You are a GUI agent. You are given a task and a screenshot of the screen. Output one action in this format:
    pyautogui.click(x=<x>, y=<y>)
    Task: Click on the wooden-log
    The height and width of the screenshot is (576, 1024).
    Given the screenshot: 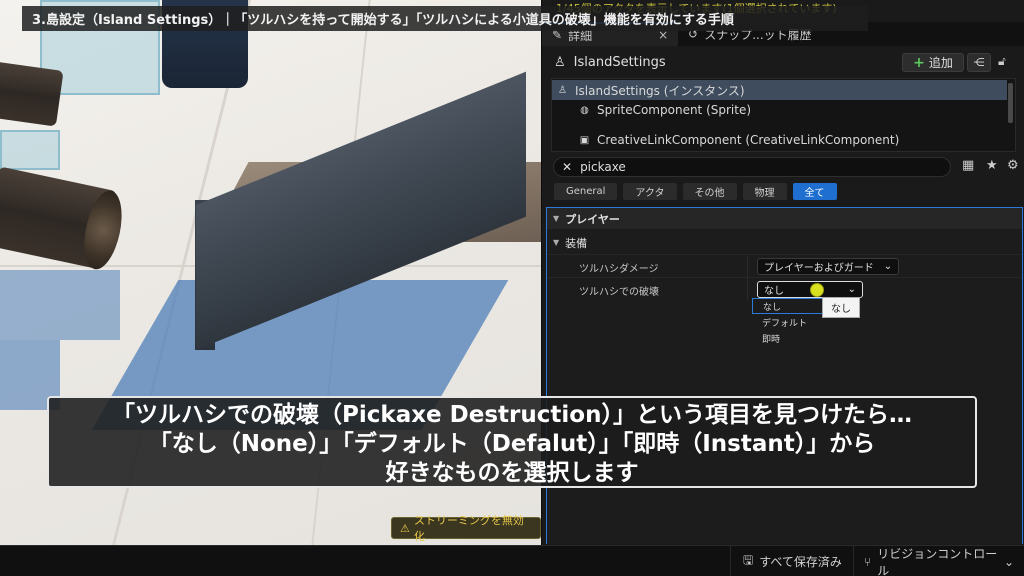 What is the action you would take?
    pyautogui.click(x=32, y=94)
    